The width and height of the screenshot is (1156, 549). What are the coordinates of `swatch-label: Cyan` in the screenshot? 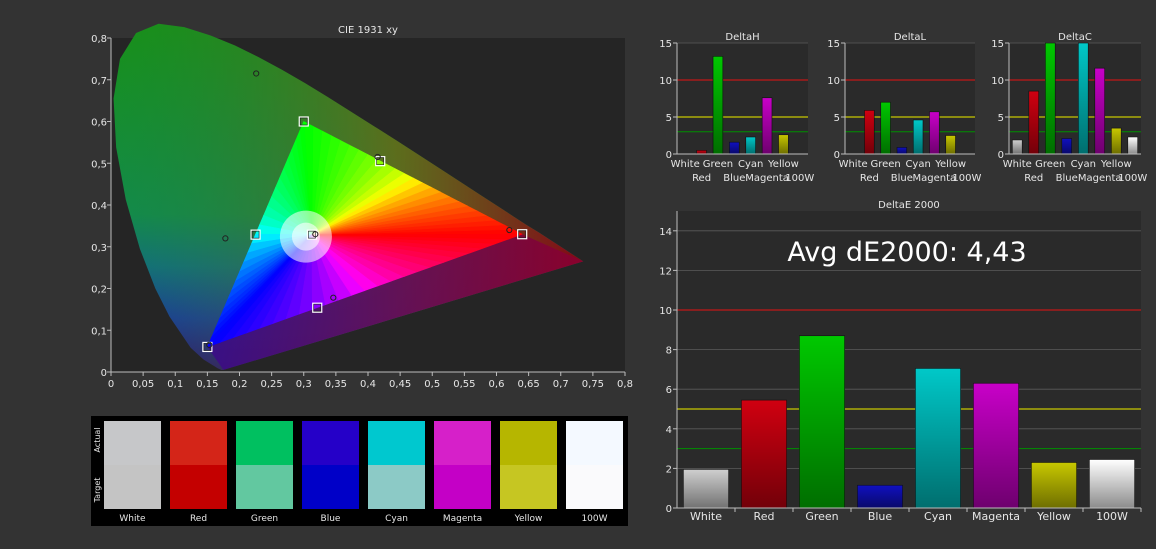 It's located at (396, 519).